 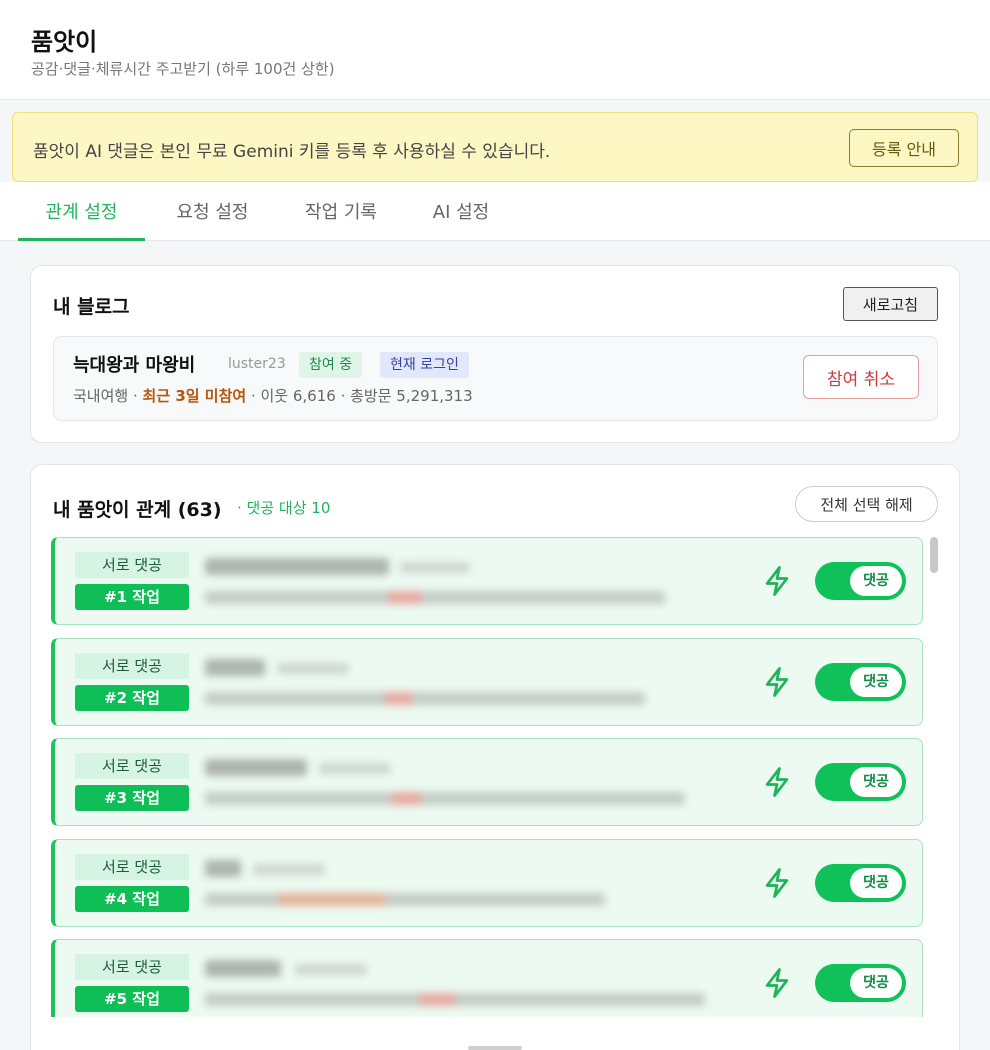 I want to click on job-number-badge: #2 작업, so click(x=132, y=698).